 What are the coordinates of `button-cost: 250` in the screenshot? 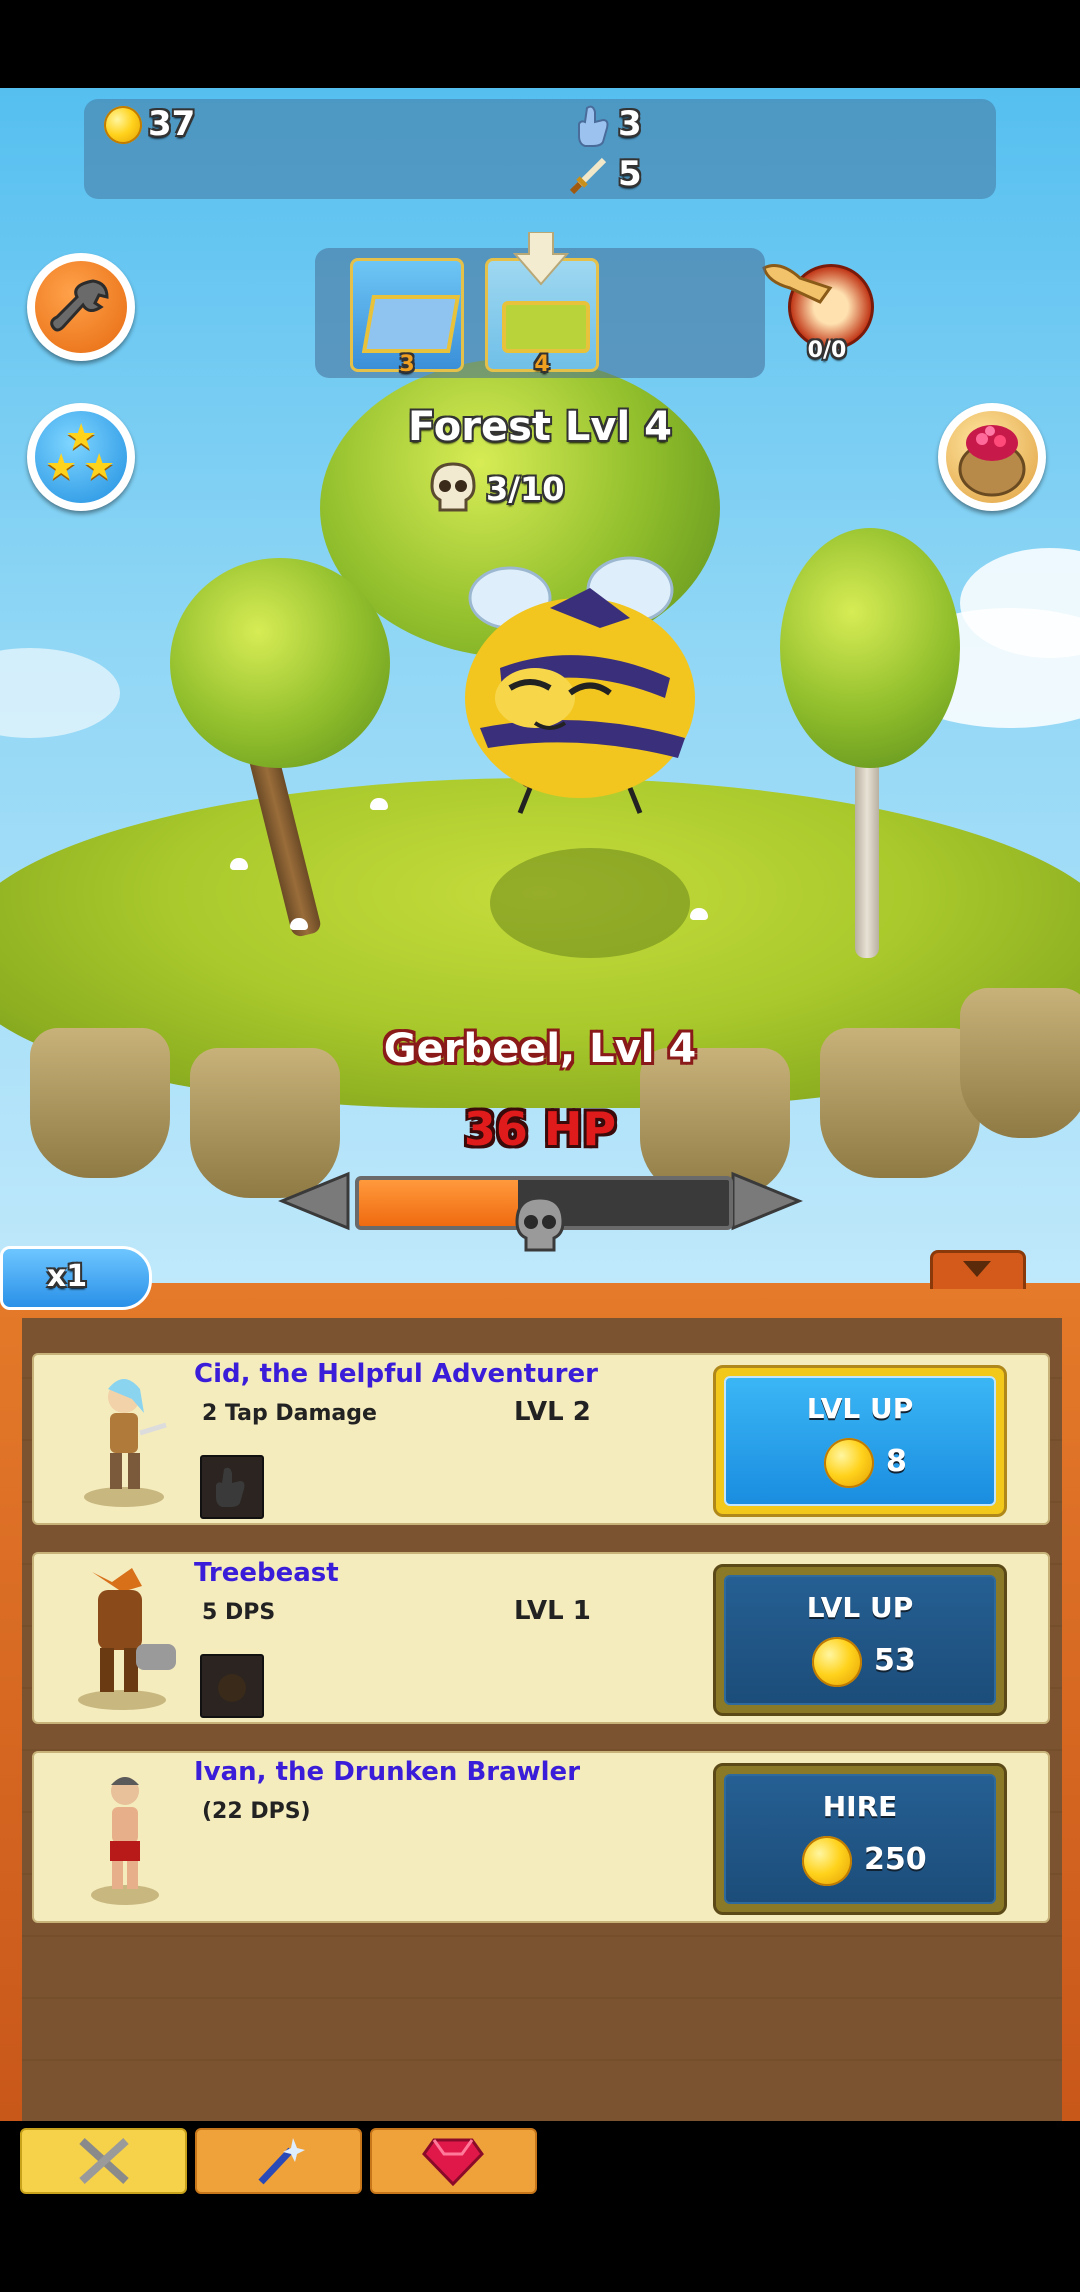 It's located at (895, 1859).